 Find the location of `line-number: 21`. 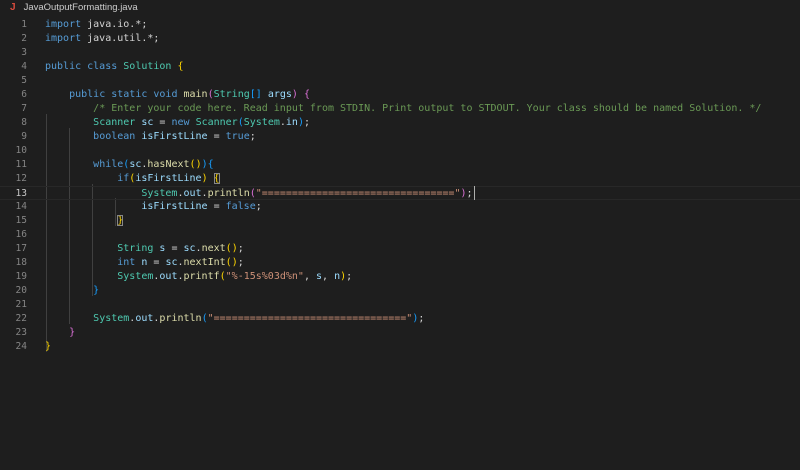

line-number: 21 is located at coordinates (21, 304).